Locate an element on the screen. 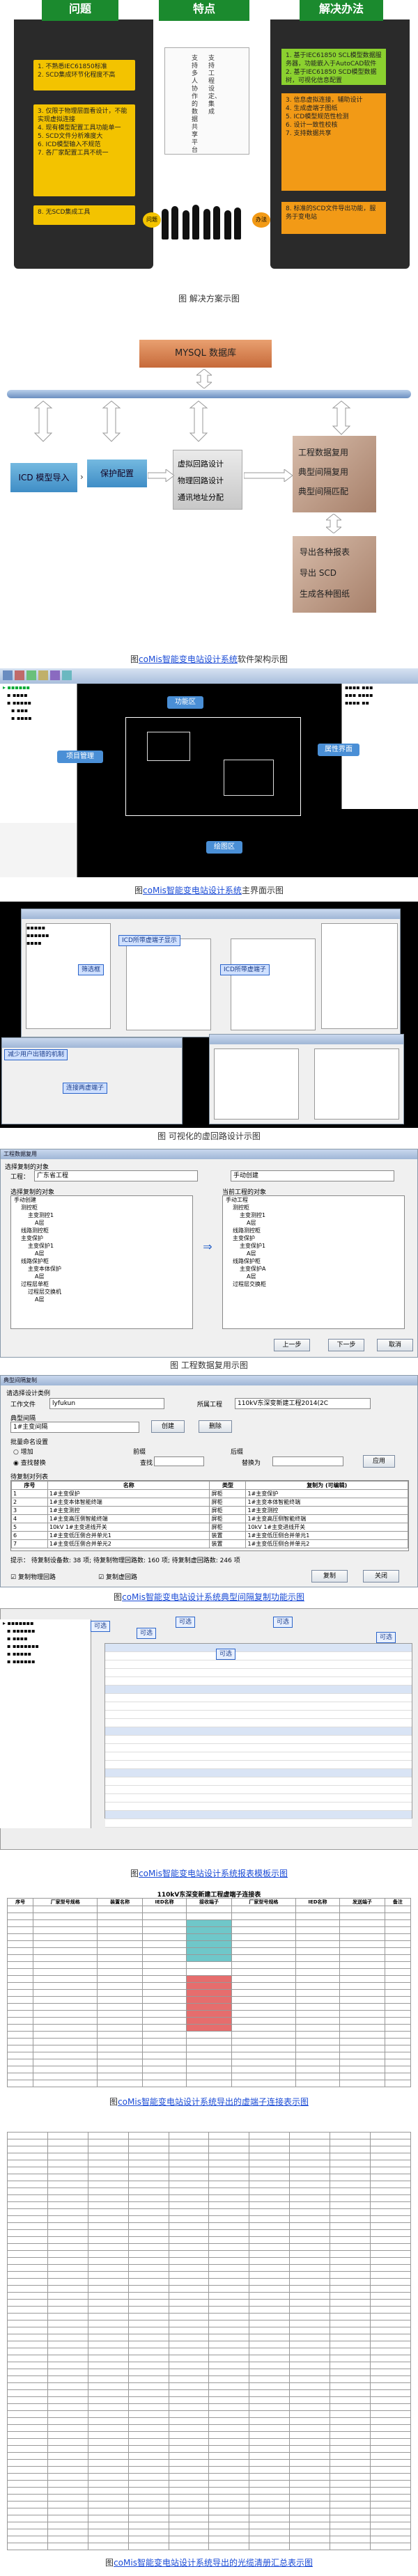 Image resolution: width=418 pixels, height=2576 pixels. problem-item: 7. 各厂家配置工具不统一 is located at coordinates (73, 153).